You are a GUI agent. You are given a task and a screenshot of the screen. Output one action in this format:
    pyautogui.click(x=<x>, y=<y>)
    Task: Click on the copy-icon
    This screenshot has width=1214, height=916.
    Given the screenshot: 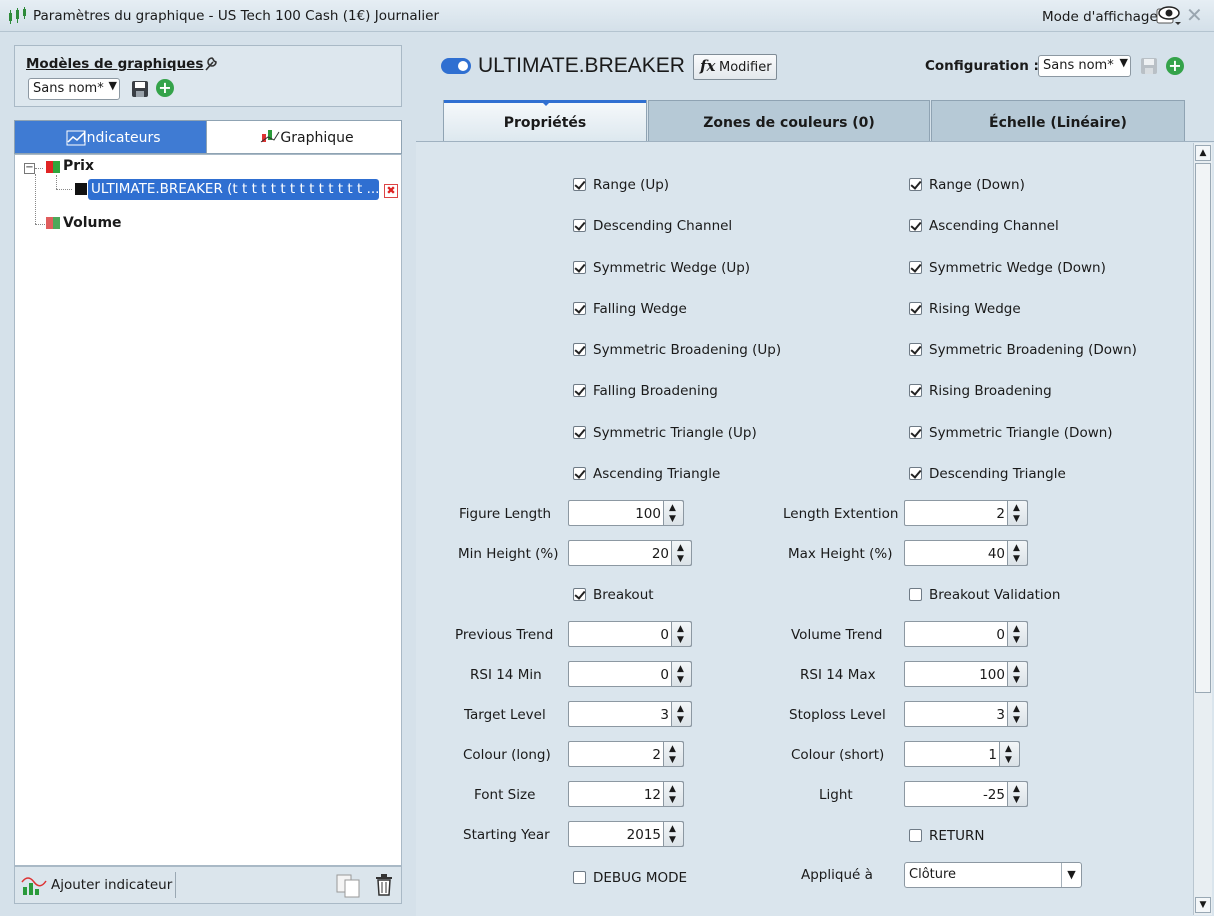 What is the action you would take?
    pyautogui.click(x=349, y=886)
    